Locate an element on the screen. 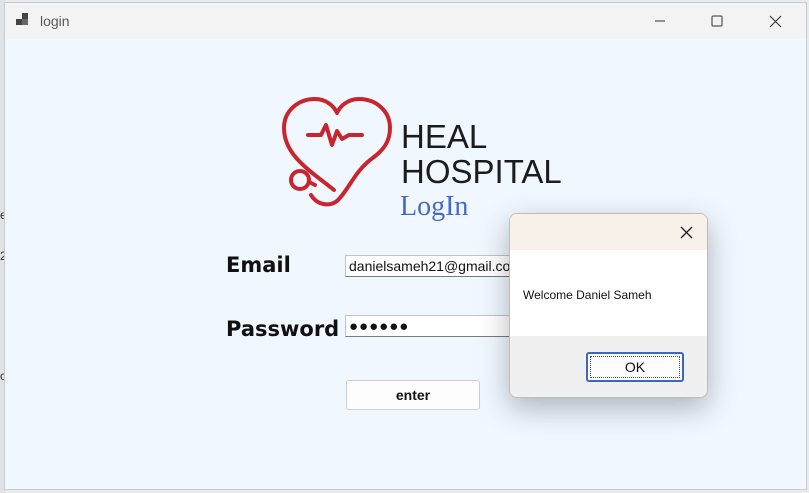 This screenshot has width=809, height=493. maximize-button is located at coordinates (717, 21).